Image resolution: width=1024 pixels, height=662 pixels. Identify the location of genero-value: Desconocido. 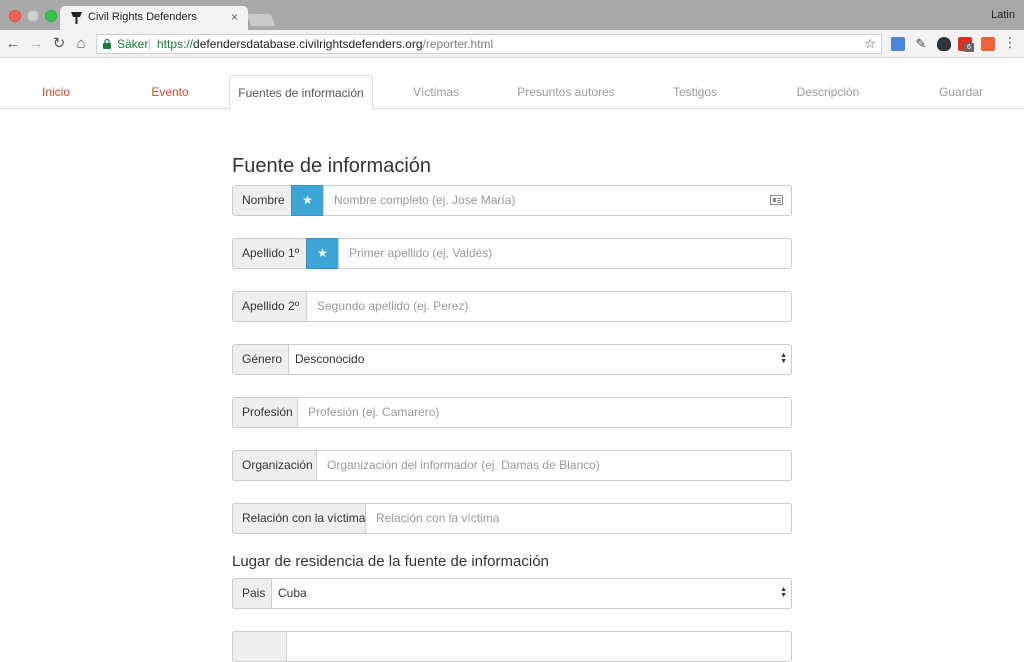
(330, 359).